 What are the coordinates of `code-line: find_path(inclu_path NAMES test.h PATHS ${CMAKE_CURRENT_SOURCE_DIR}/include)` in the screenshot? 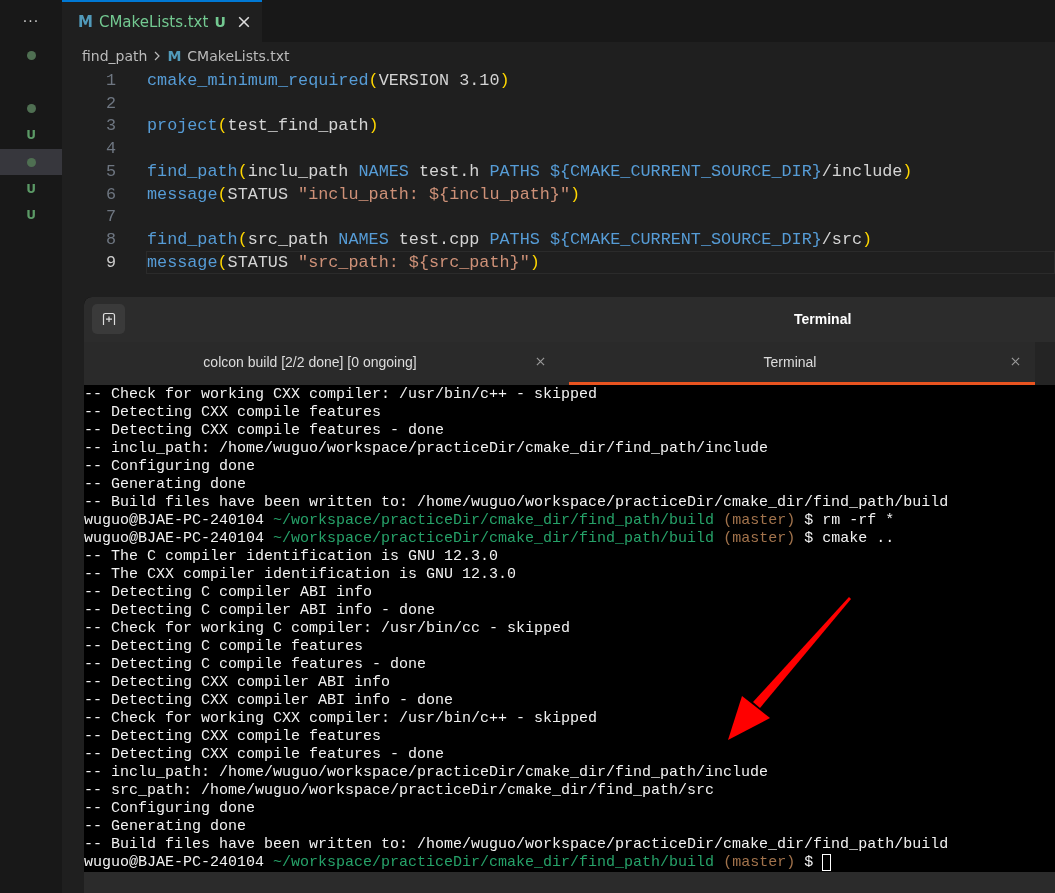 It's located at (530, 171).